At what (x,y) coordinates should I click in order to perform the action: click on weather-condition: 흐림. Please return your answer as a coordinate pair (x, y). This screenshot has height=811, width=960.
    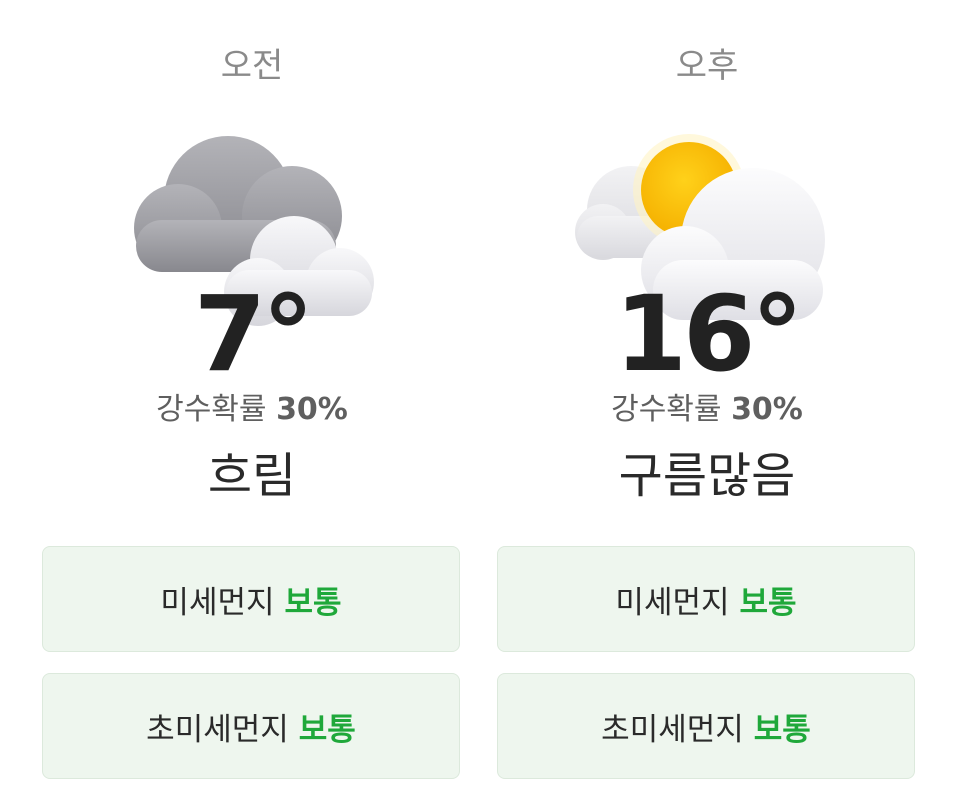
    Looking at the image, I should click on (252, 476).